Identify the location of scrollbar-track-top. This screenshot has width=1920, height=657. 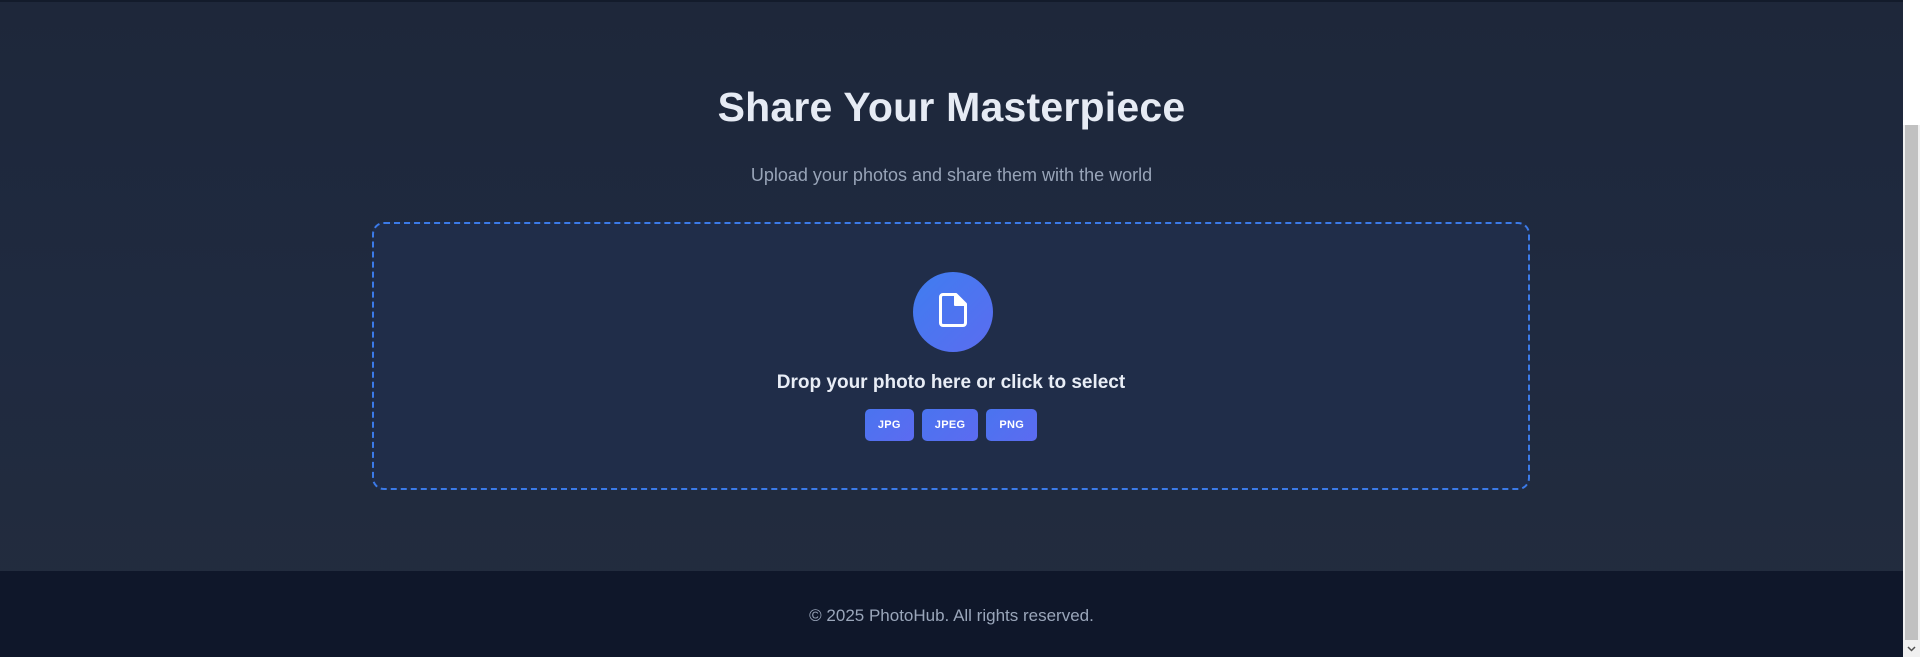
(1911, 62).